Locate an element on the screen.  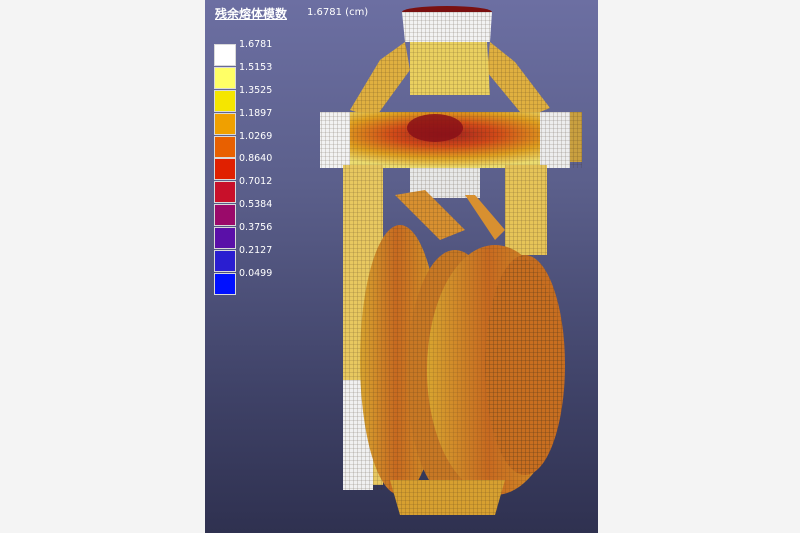
legend-label: 0.0499 is located at coordinates (256, 273).